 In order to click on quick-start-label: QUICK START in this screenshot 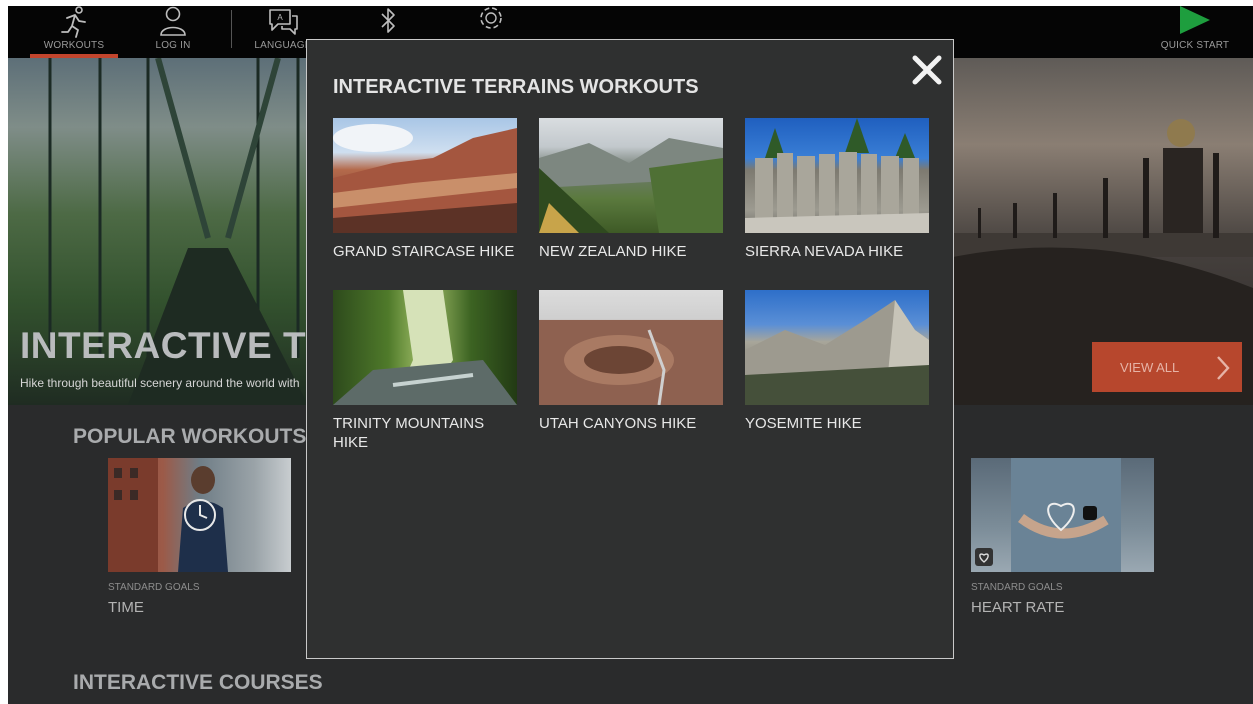, I will do `click(1195, 45)`.